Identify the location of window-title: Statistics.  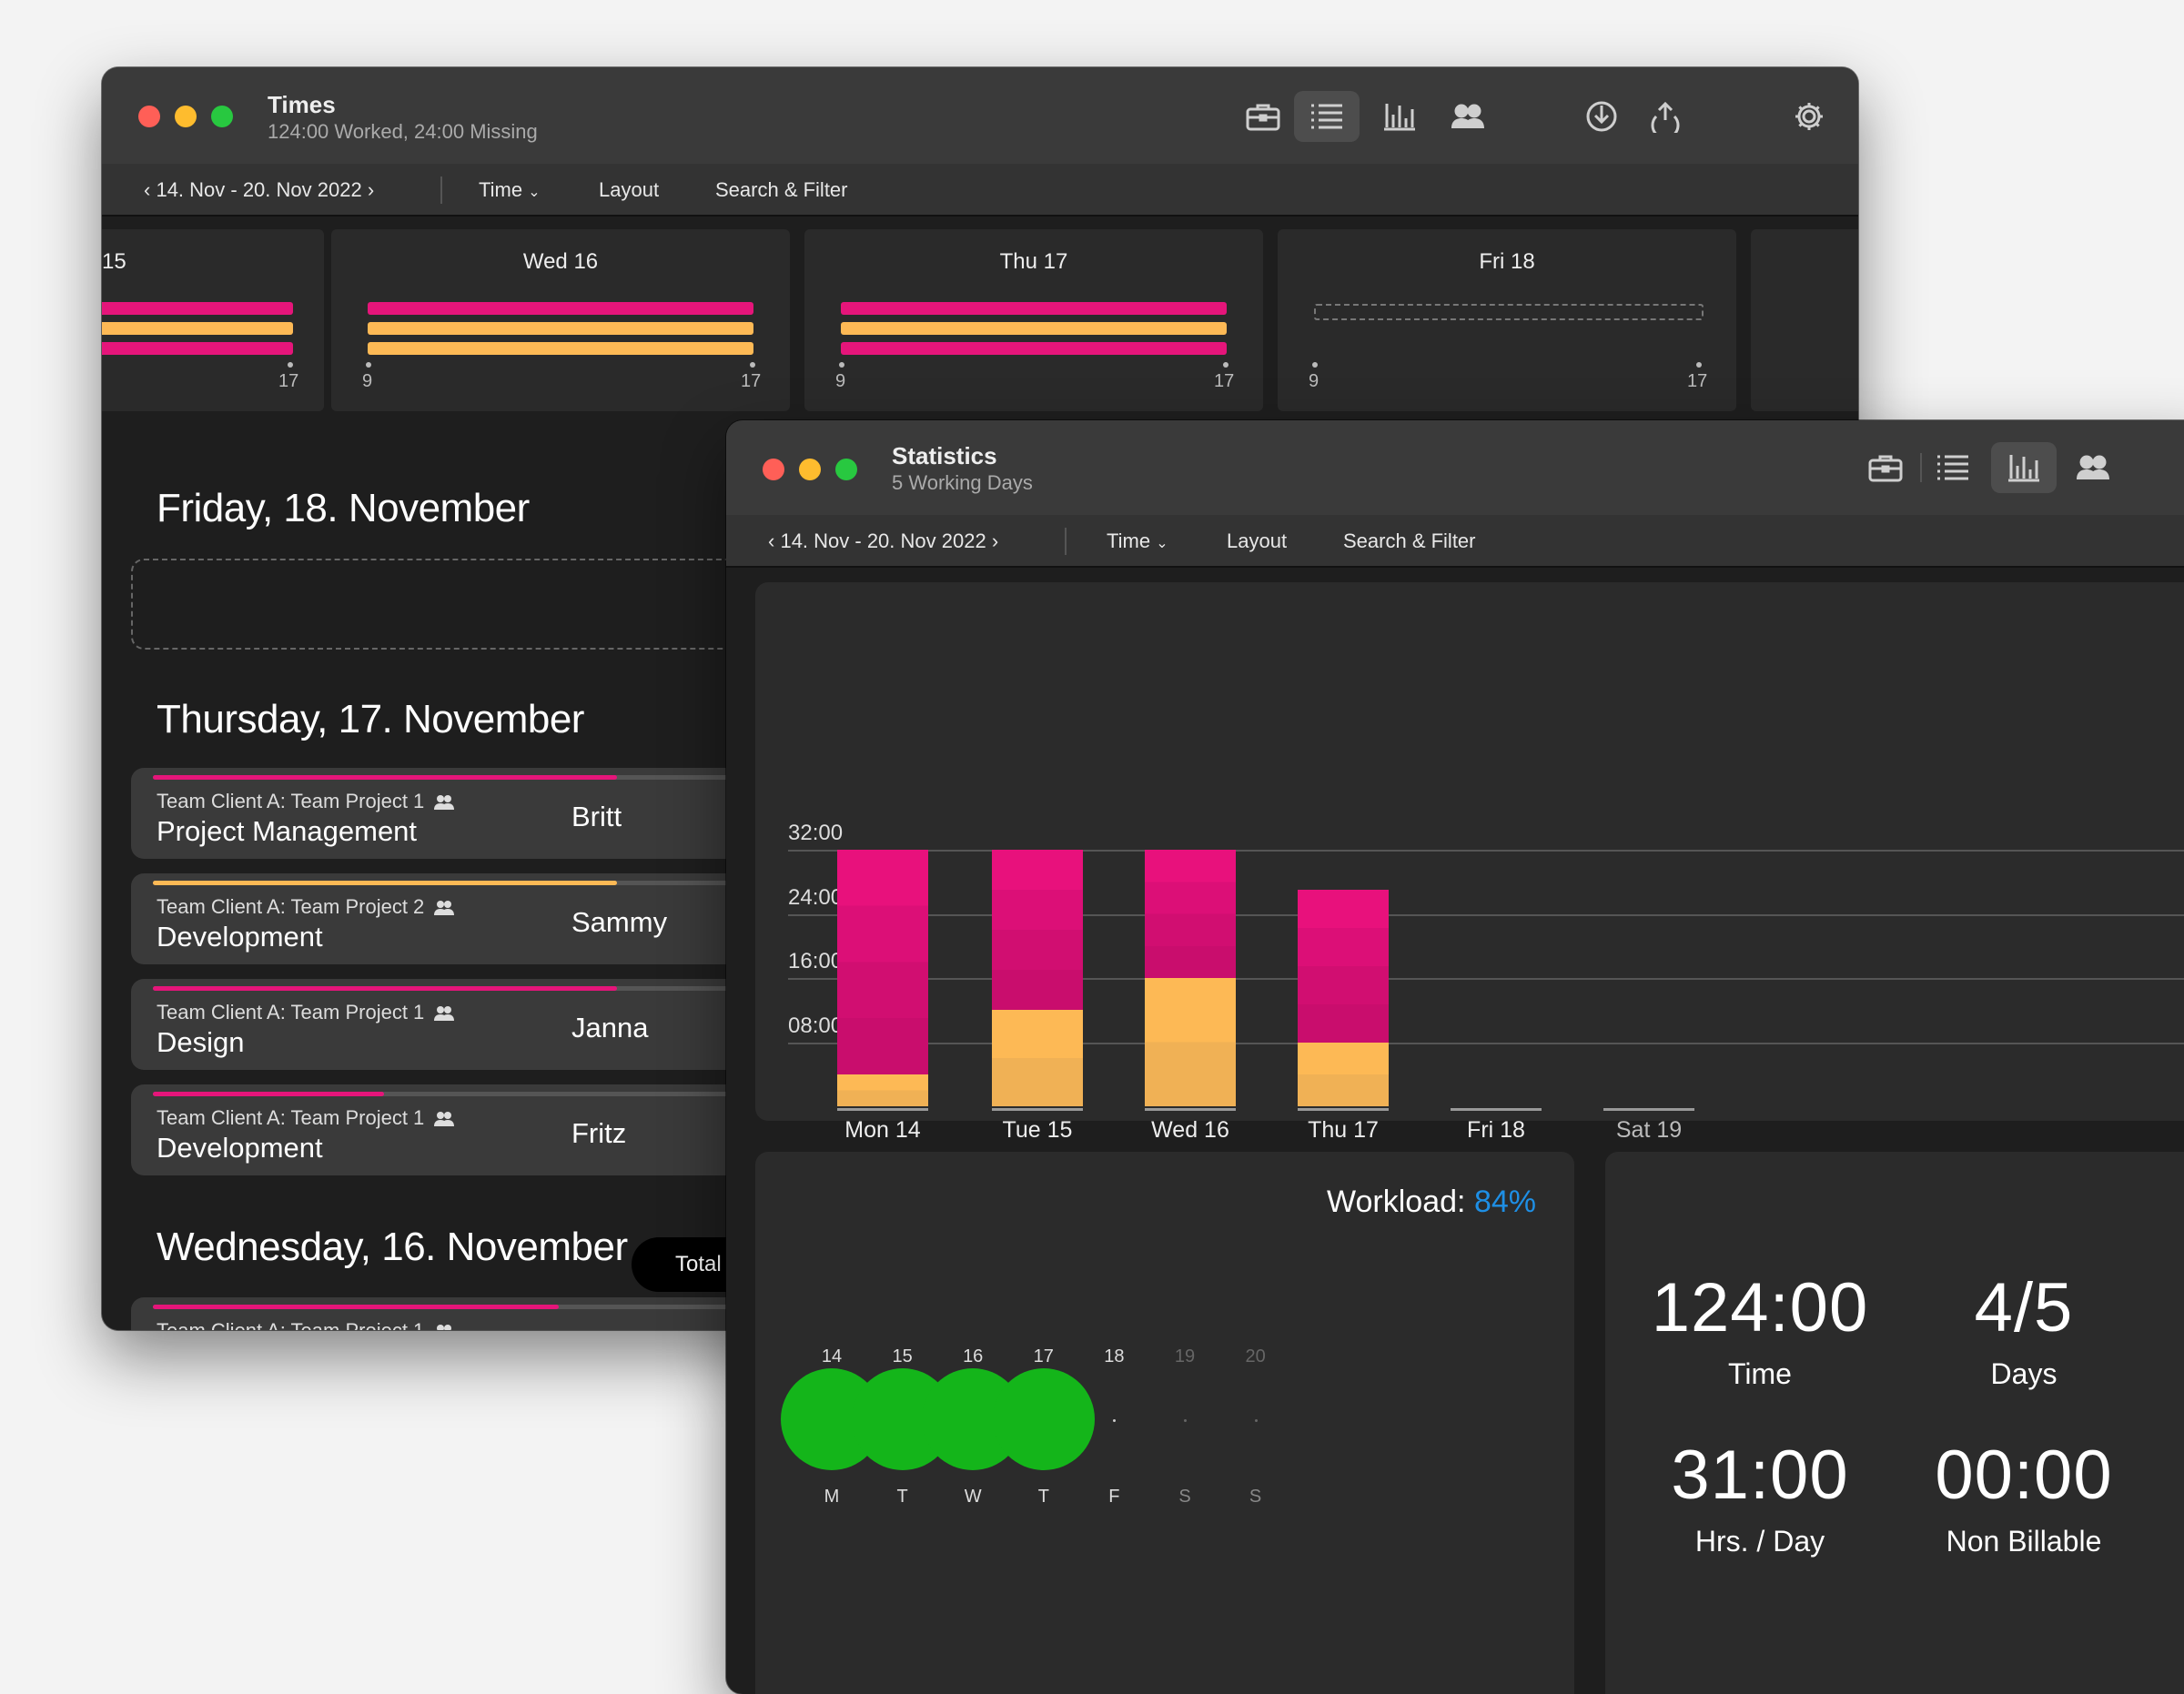
(945, 455).